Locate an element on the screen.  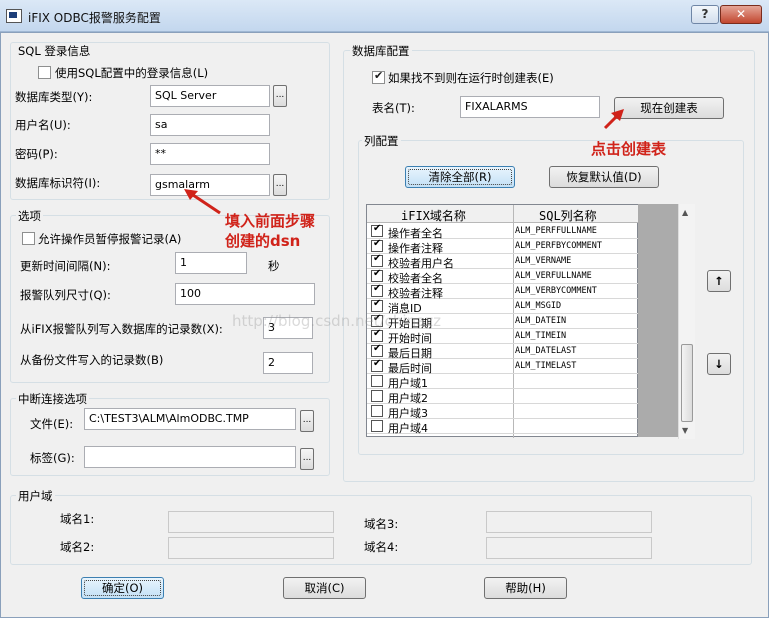
queue-size-field: 100 is located at coordinates (245, 294).